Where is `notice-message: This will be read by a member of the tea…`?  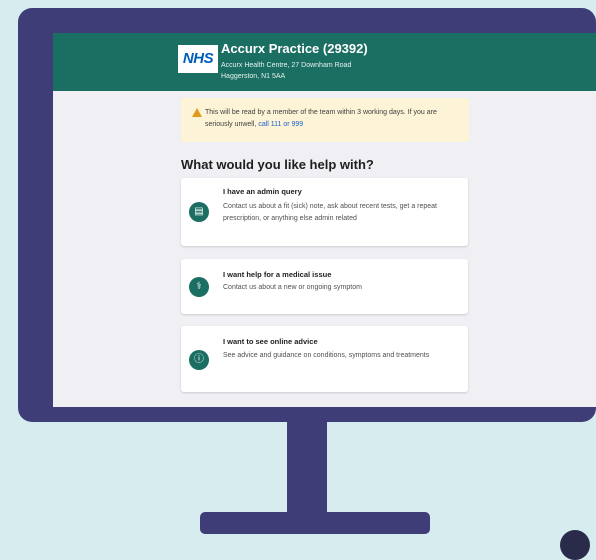 notice-message: This will be read by a member of the tea… is located at coordinates (321, 118).